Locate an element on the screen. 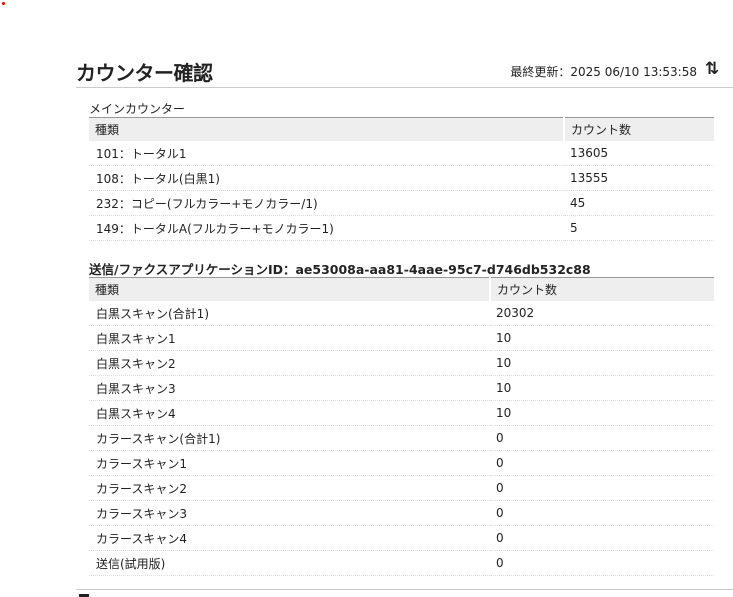 The image size is (733, 597). page-title: カウンター確認 is located at coordinates (144, 73).